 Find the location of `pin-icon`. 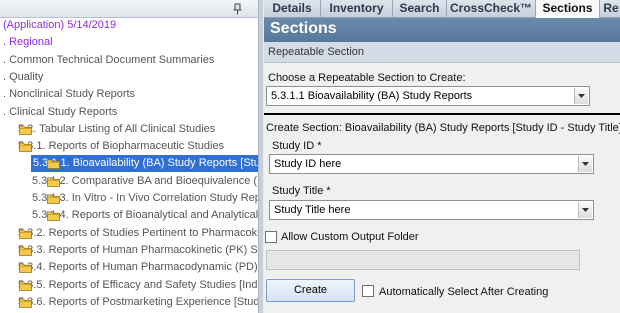

pin-icon is located at coordinates (238, 9).